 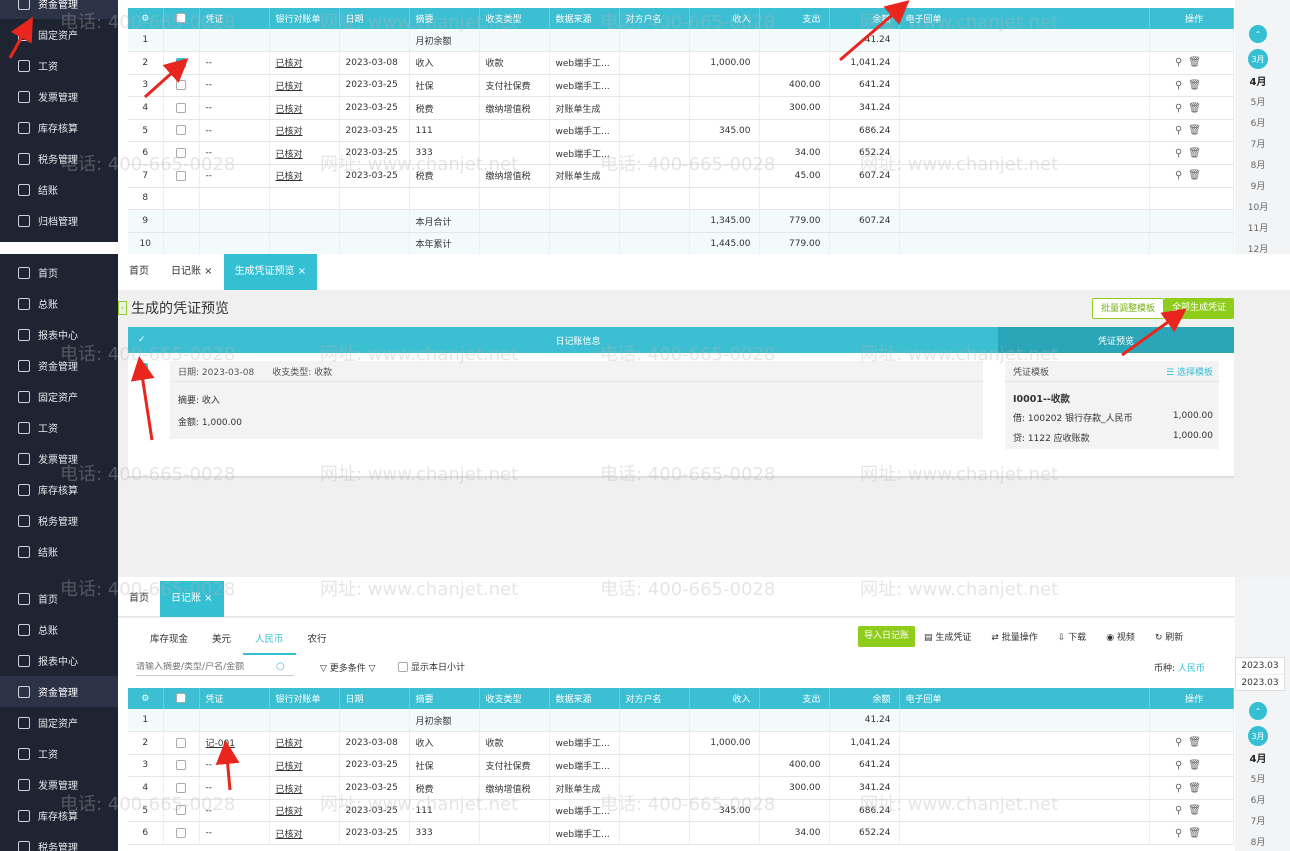 I want to click on sidebar-item: 归档管理, so click(x=59, y=220).